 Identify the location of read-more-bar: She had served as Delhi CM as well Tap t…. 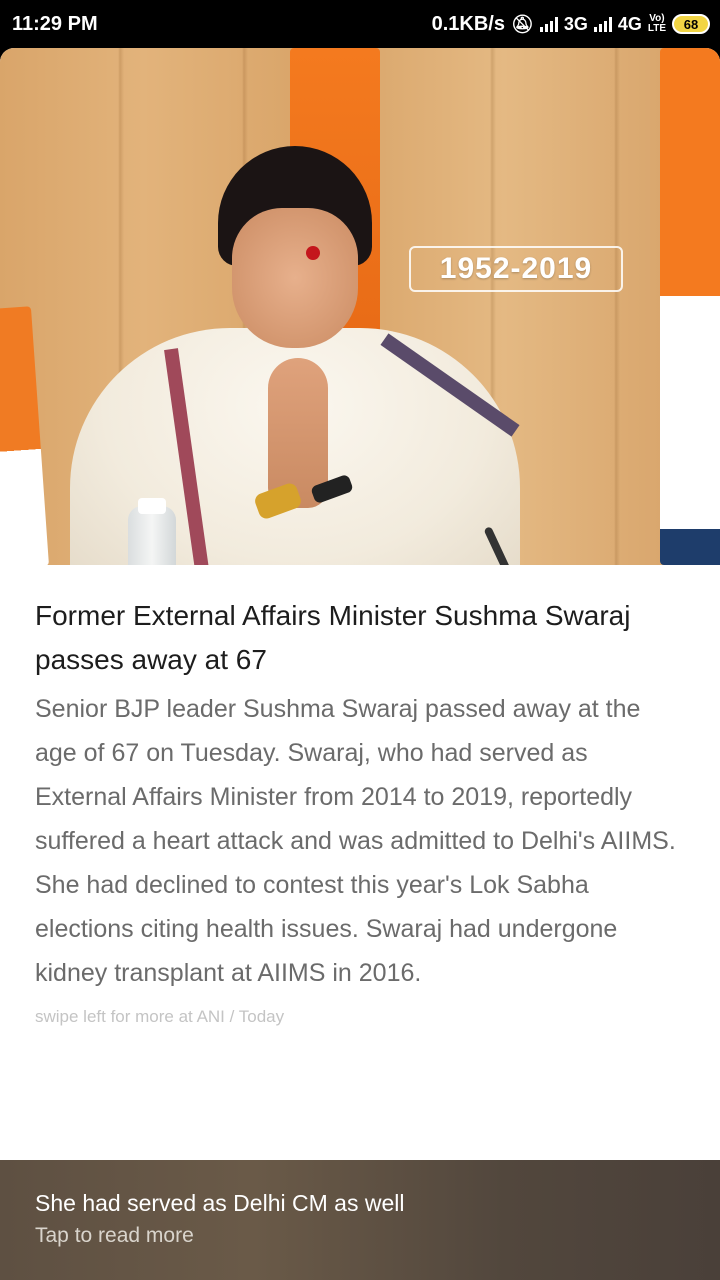
(360, 1220).